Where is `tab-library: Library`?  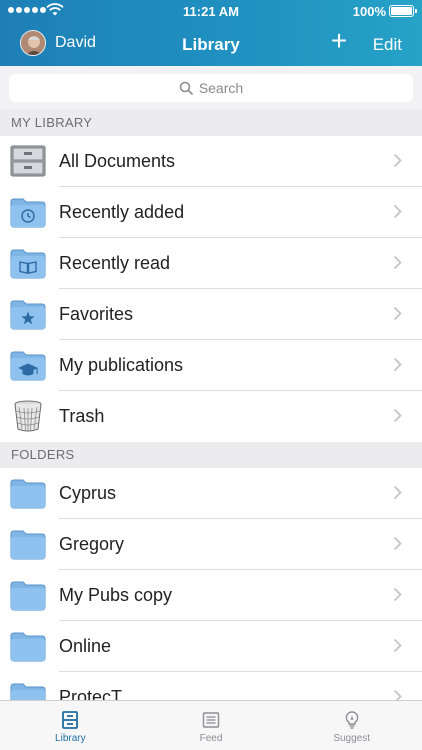 tab-library: Library is located at coordinates (70, 725).